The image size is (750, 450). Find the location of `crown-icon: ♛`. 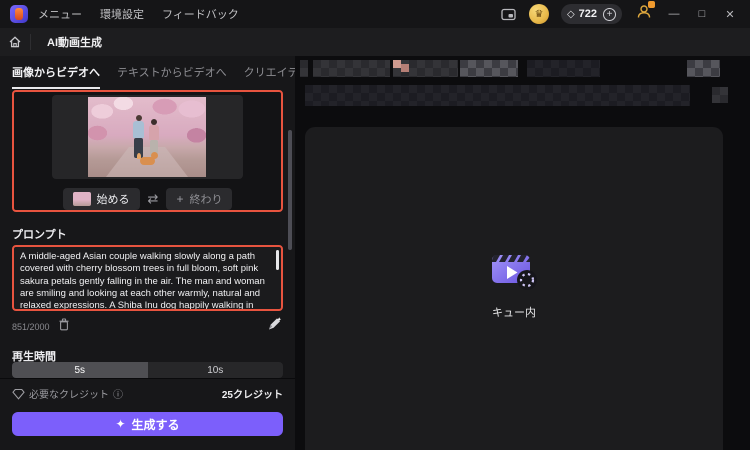

crown-icon: ♛ is located at coordinates (539, 14).